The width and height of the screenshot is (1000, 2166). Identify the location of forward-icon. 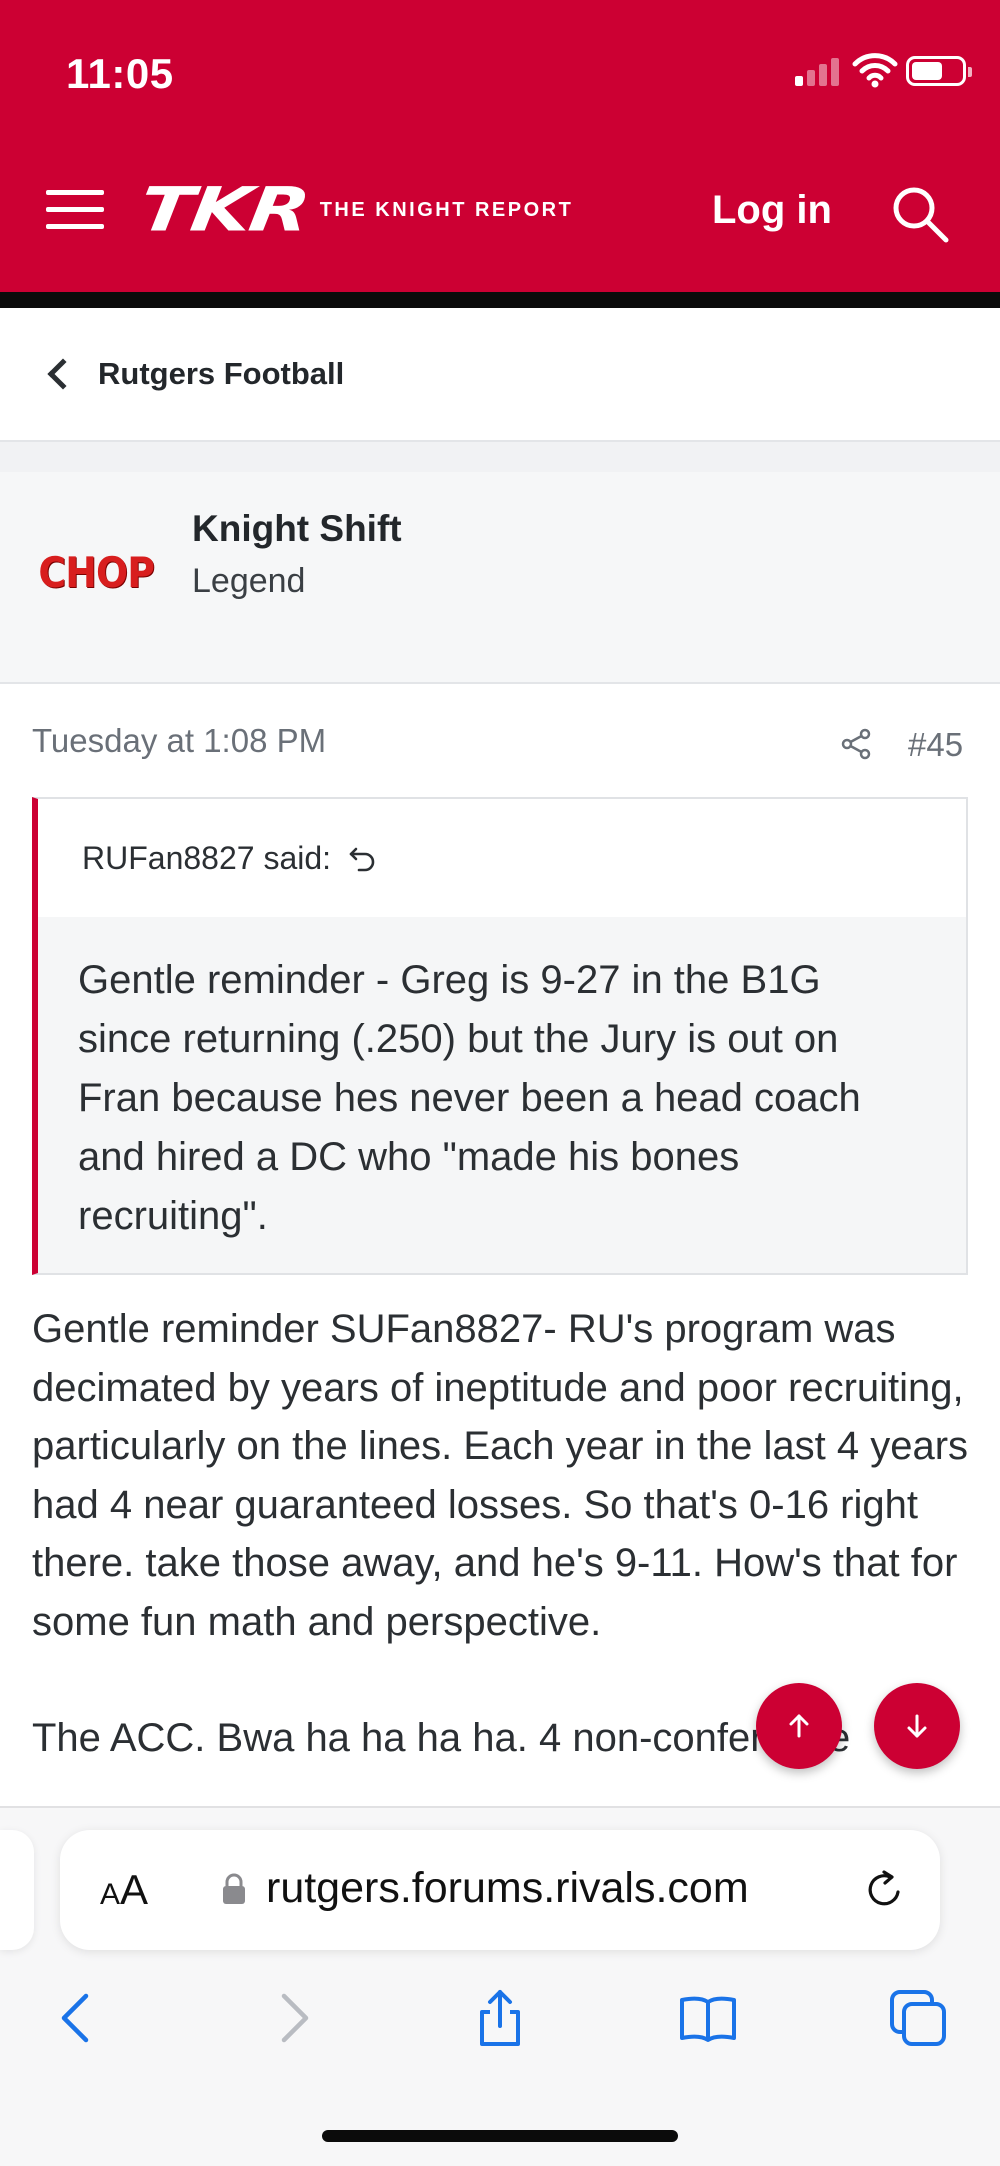
(292, 2018).